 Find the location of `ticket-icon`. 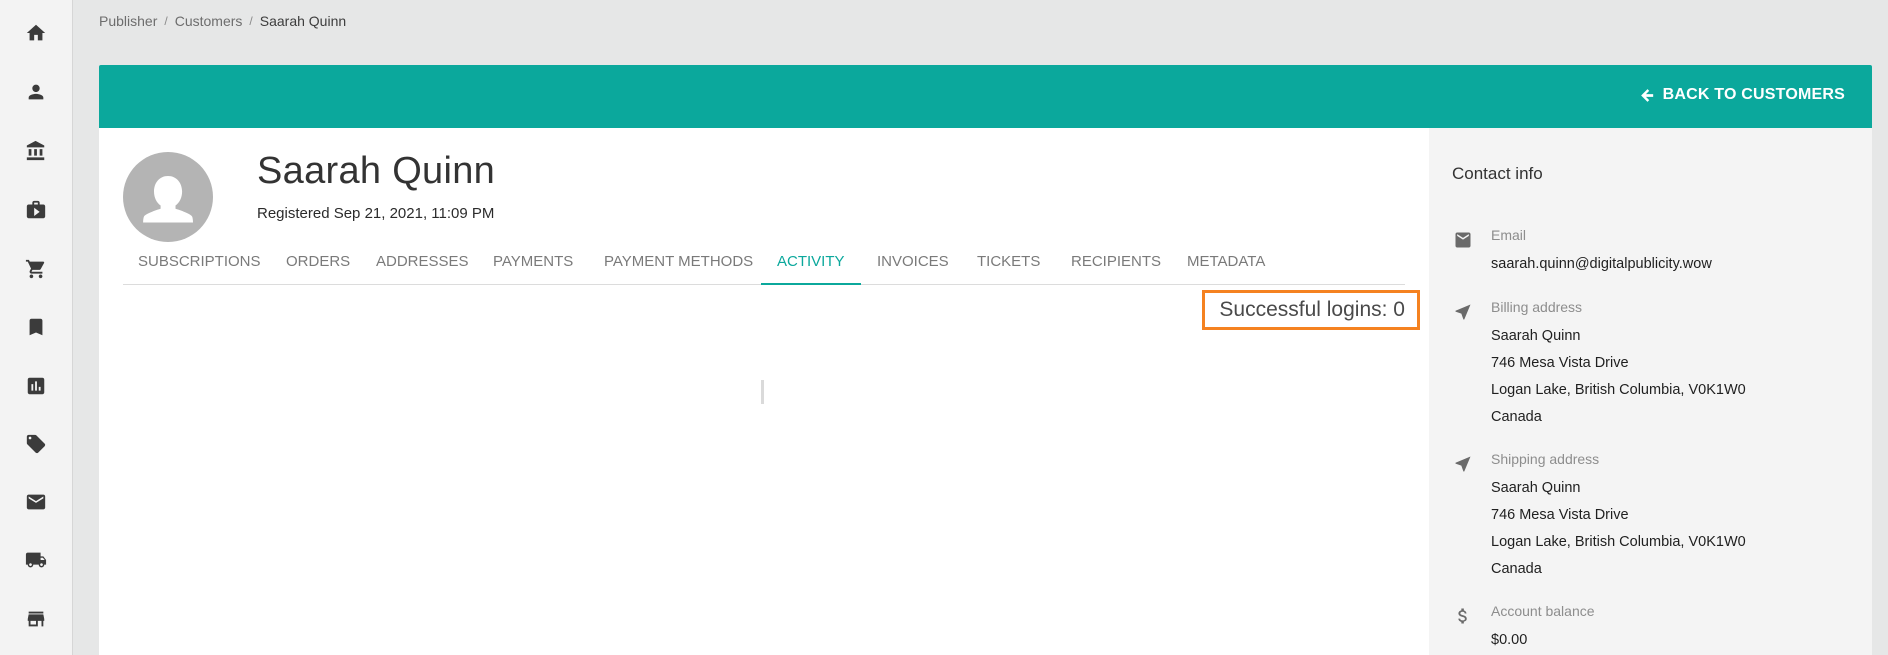

ticket-icon is located at coordinates (36, 444).